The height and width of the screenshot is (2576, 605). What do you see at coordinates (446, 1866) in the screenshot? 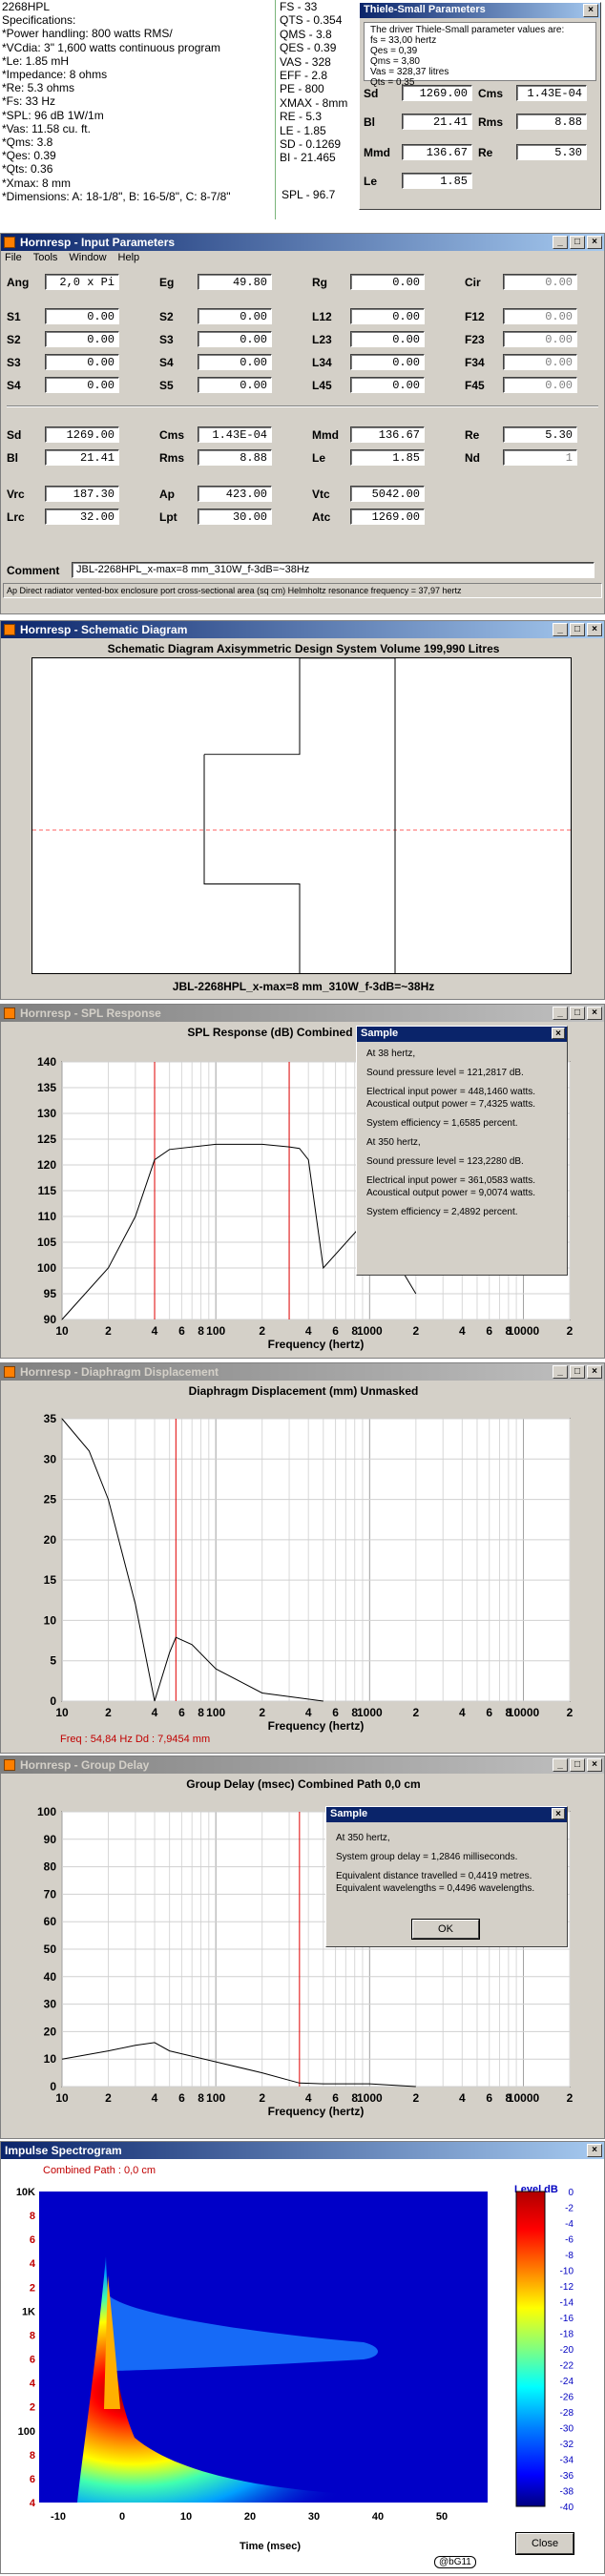
I see `dialog-line` at bounding box center [446, 1866].